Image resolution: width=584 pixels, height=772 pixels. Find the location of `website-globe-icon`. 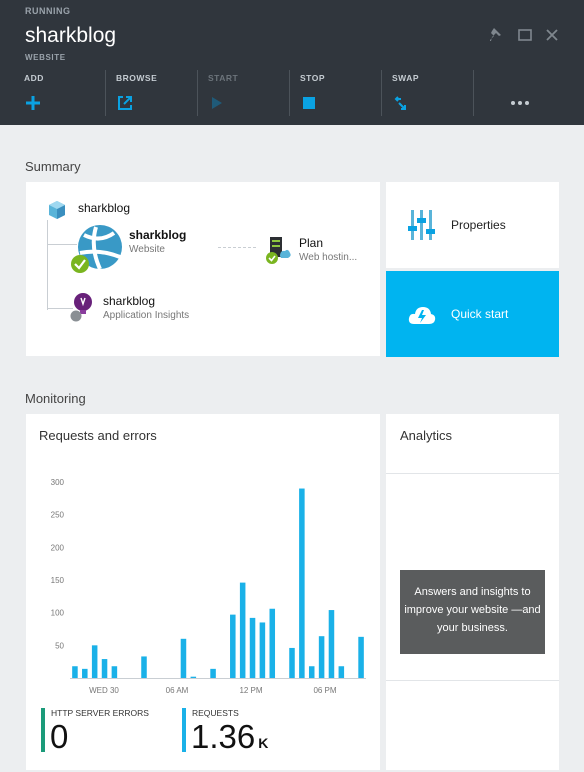

website-globe-icon is located at coordinates (98, 249).